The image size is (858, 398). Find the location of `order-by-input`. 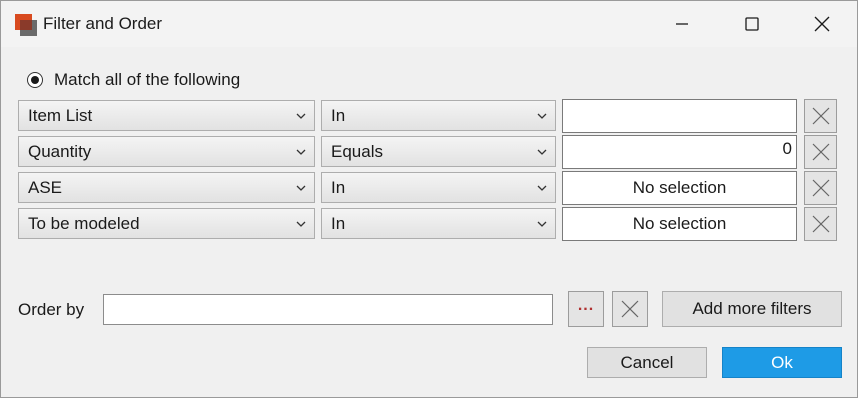

order-by-input is located at coordinates (328, 309).